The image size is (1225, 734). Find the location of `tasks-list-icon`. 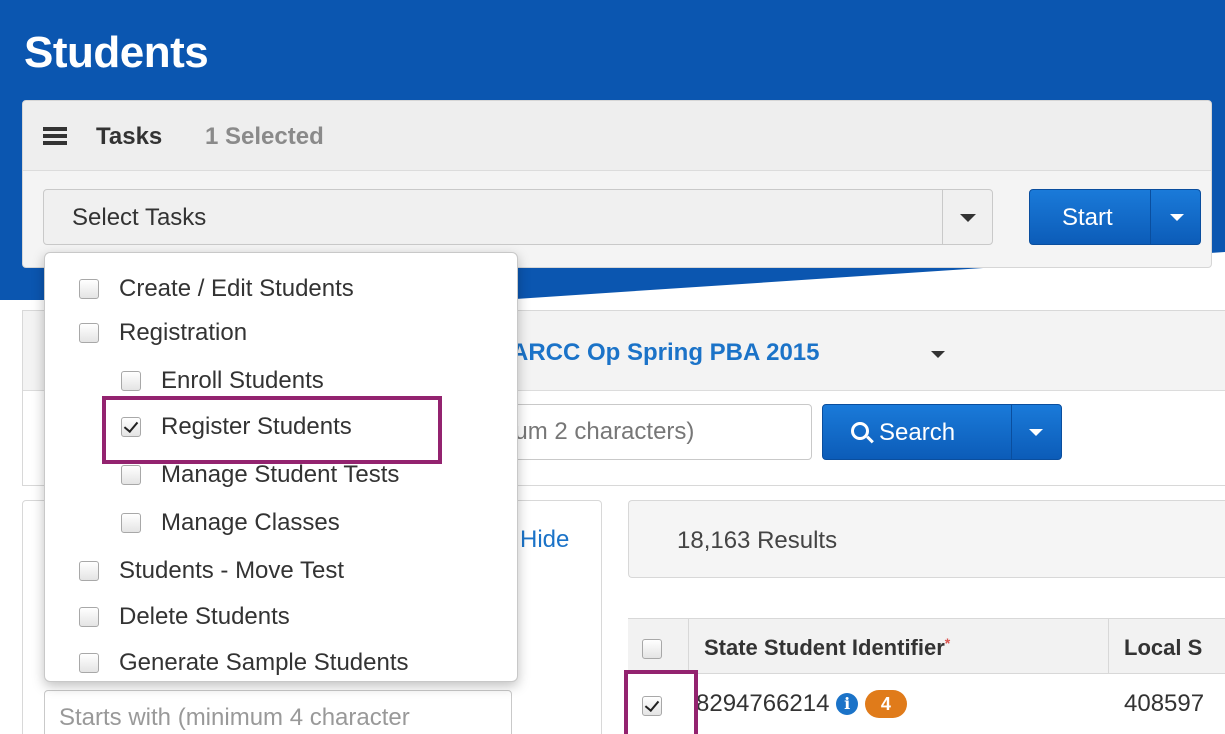

tasks-list-icon is located at coordinates (55, 136).